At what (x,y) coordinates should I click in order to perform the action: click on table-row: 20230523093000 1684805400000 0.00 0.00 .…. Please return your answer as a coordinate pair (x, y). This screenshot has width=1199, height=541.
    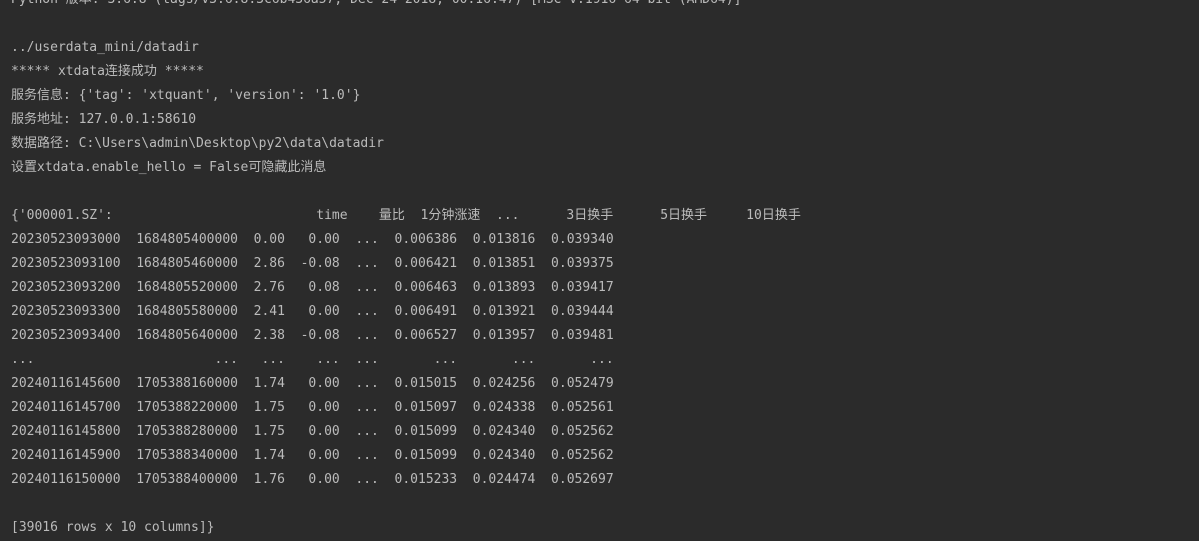
    Looking at the image, I should click on (312, 239).